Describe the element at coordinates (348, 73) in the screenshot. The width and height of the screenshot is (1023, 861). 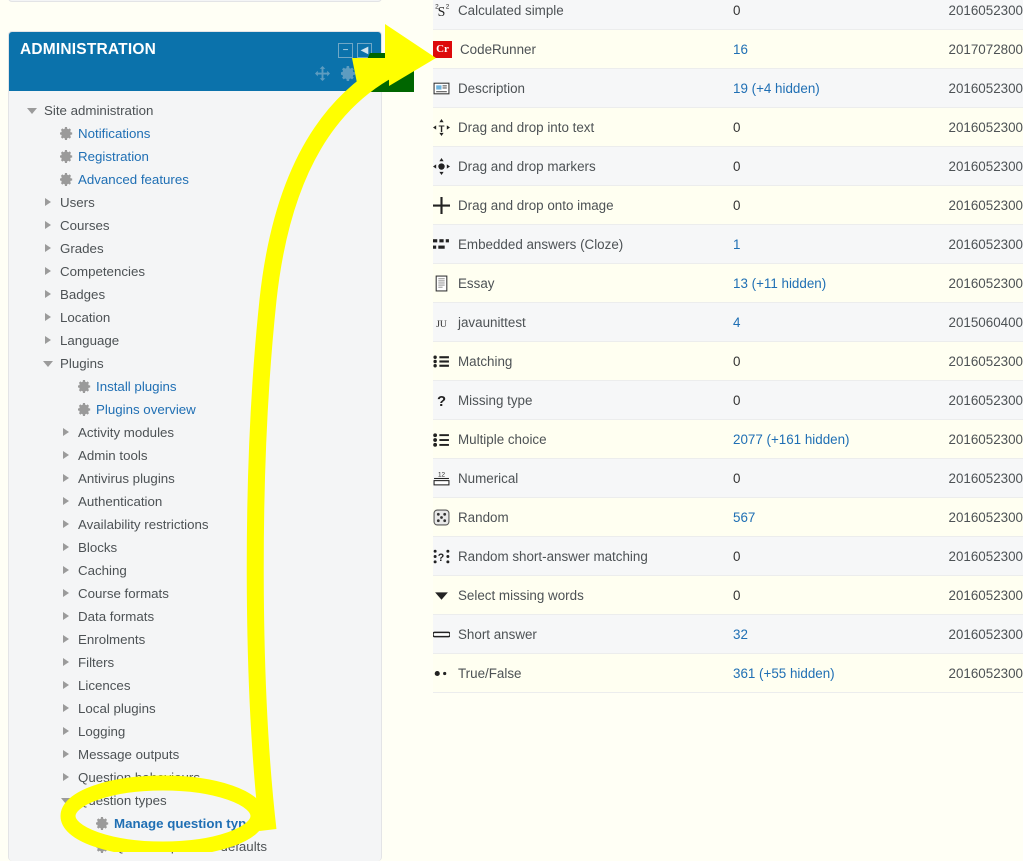
I see `gear-icon` at that location.